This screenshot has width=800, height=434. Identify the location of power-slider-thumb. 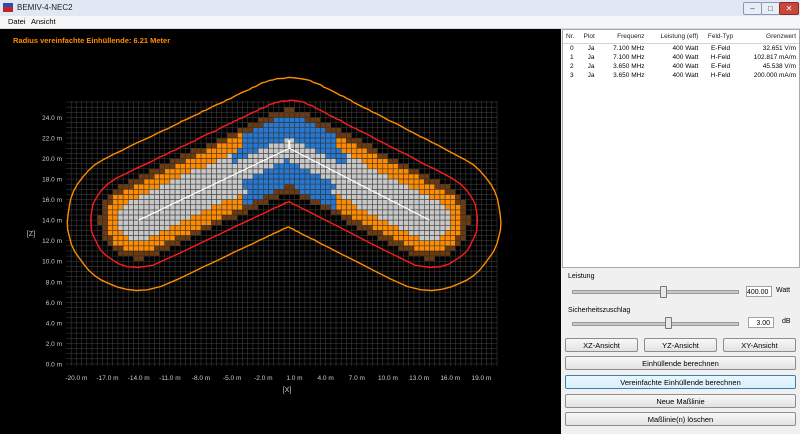
(663, 292).